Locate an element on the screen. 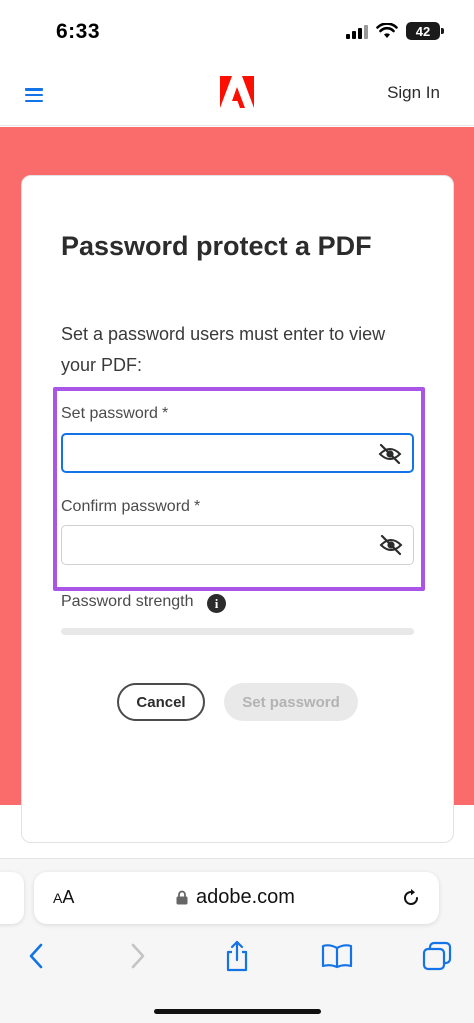  wifi-icon is located at coordinates (387, 30).